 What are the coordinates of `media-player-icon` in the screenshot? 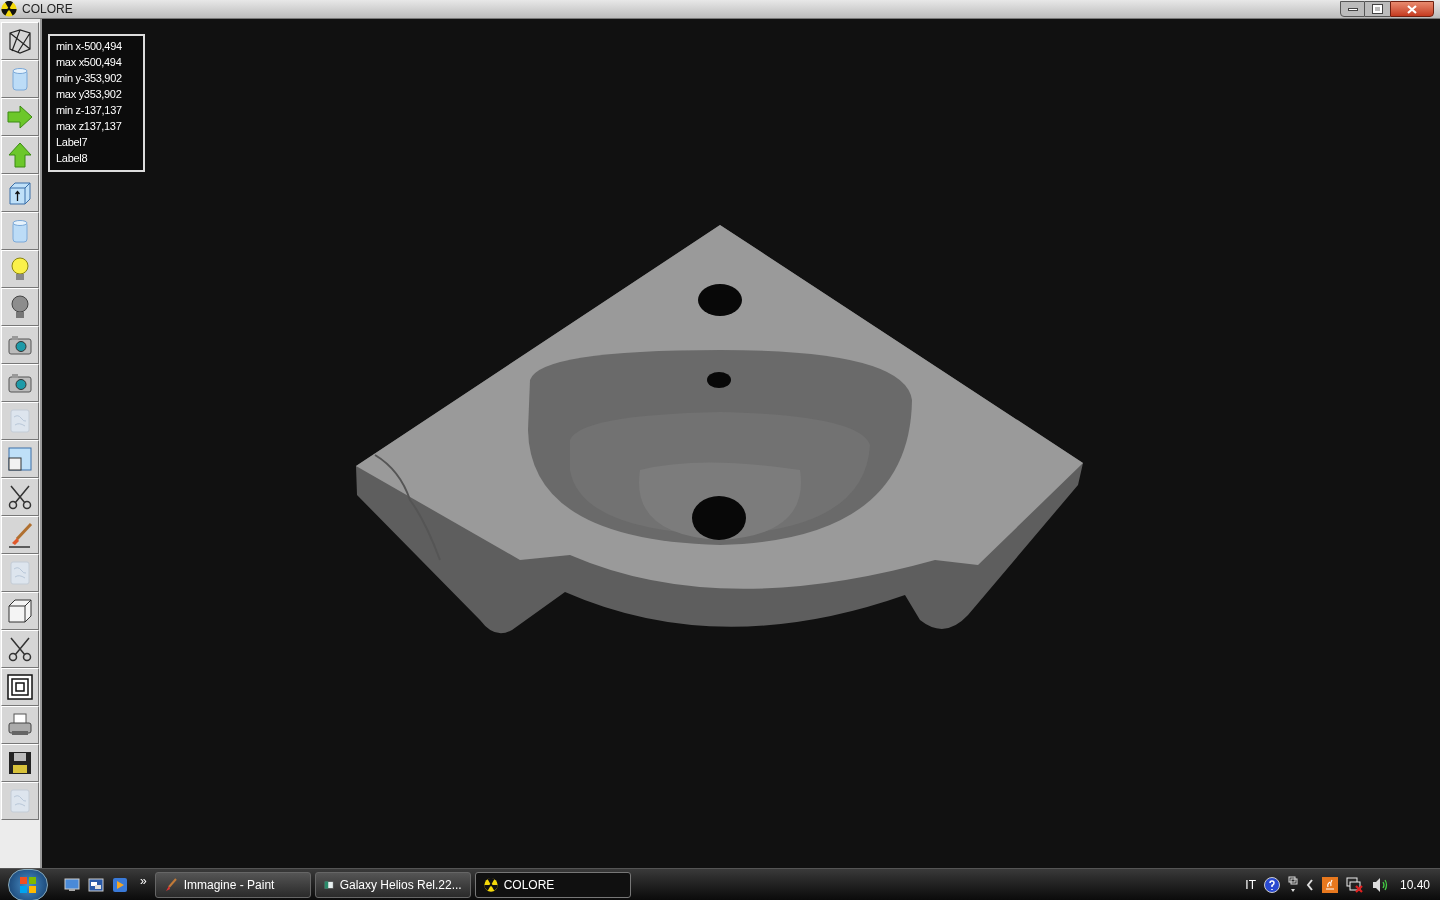 It's located at (120, 884).